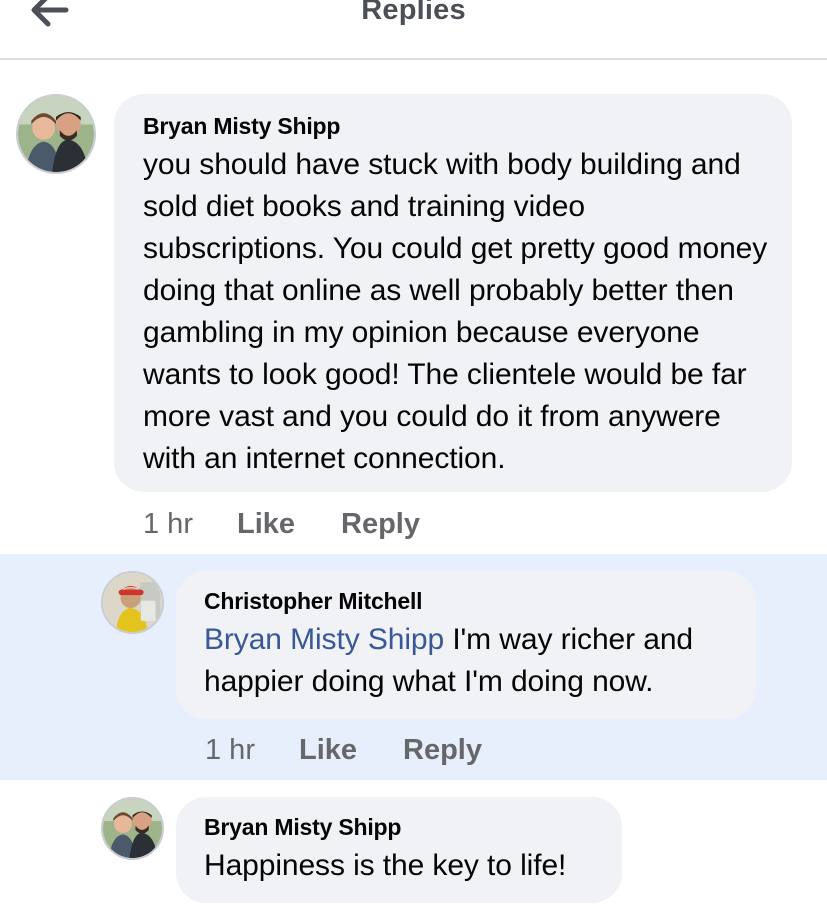  What do you see at coordinates (385, 865) in the screenshot?
I see `reply-text: Happiness is the key to life!` at bounding box center [385, 865].